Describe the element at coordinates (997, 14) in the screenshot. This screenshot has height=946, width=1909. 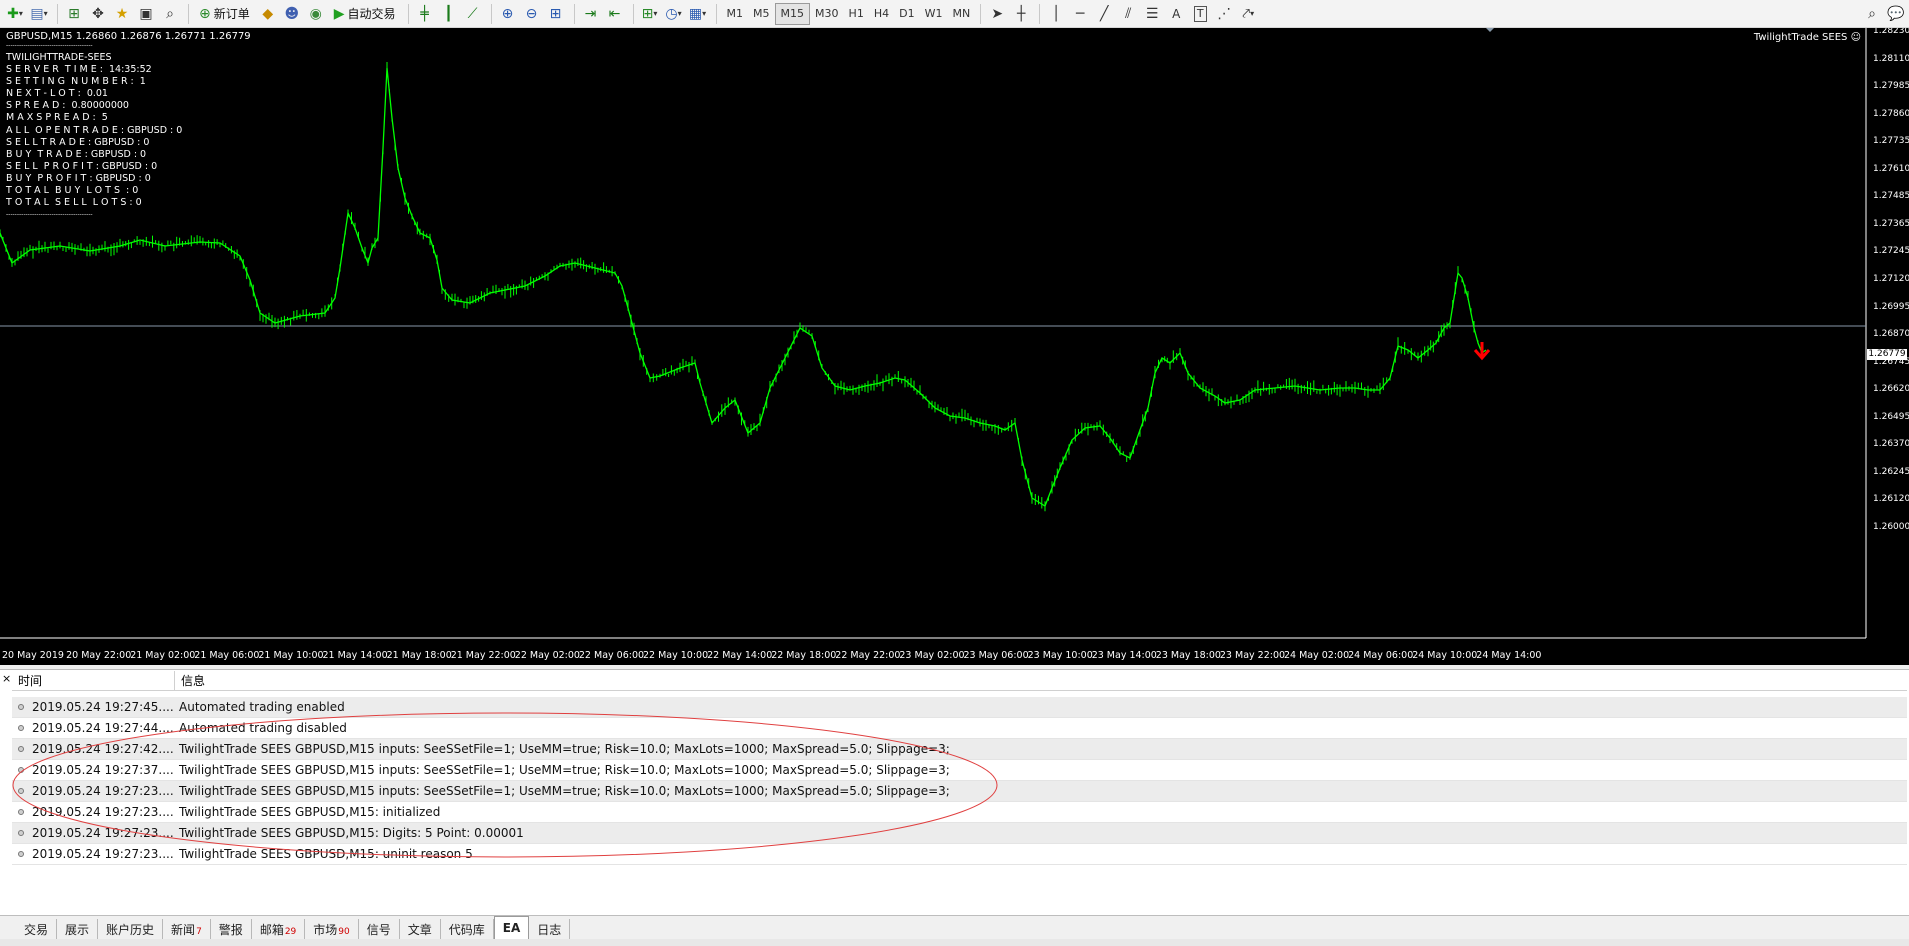
I see `cursor-button: ➤` at that location.